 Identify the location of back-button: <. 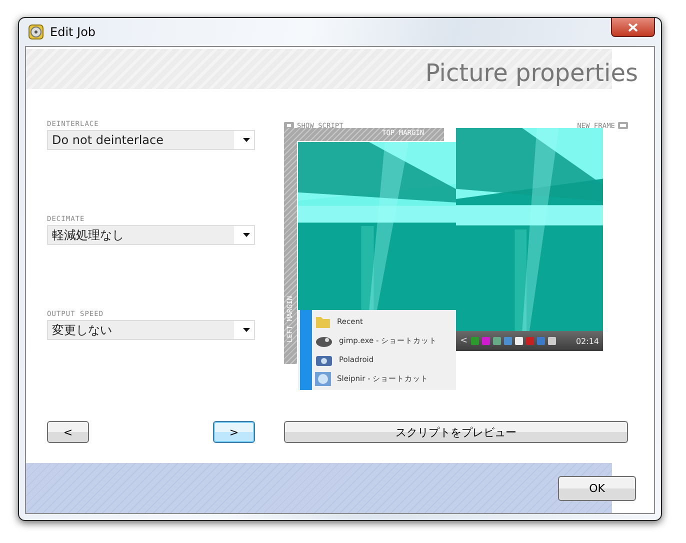
(68, 432).